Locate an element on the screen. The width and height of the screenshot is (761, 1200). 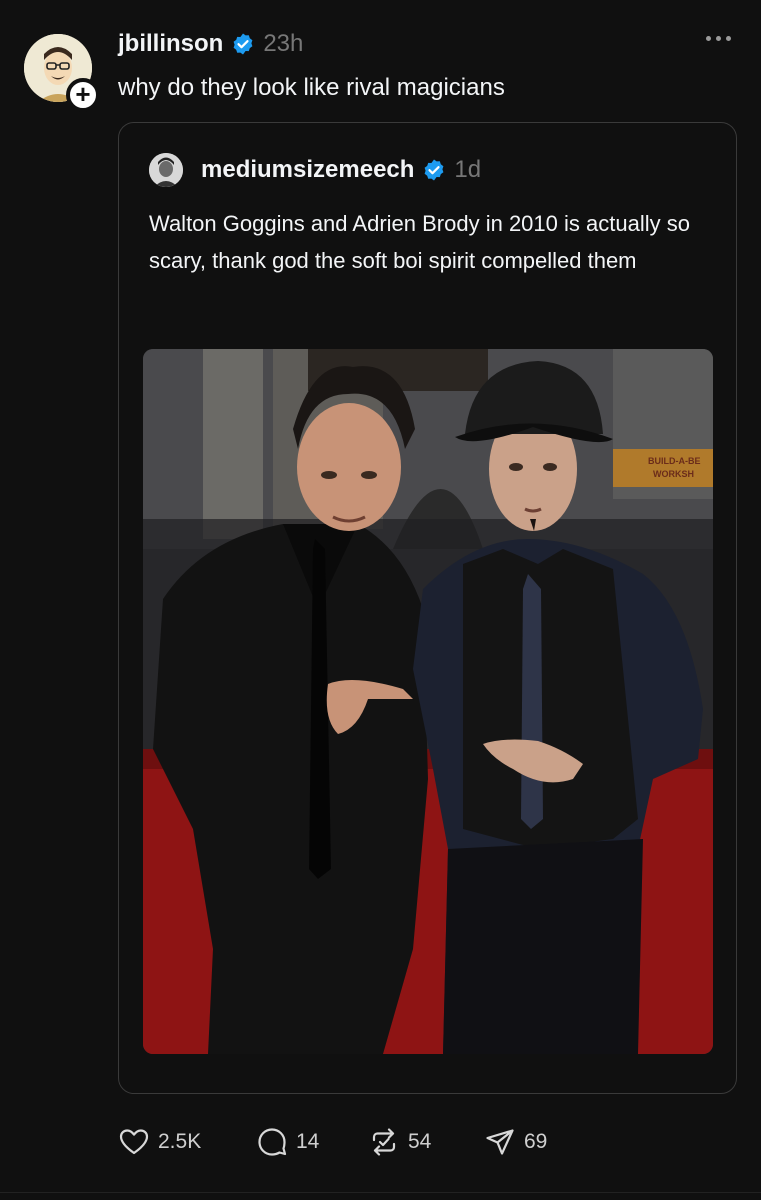
post-header: jbillinson 23h is located at coordinates (210, 44).